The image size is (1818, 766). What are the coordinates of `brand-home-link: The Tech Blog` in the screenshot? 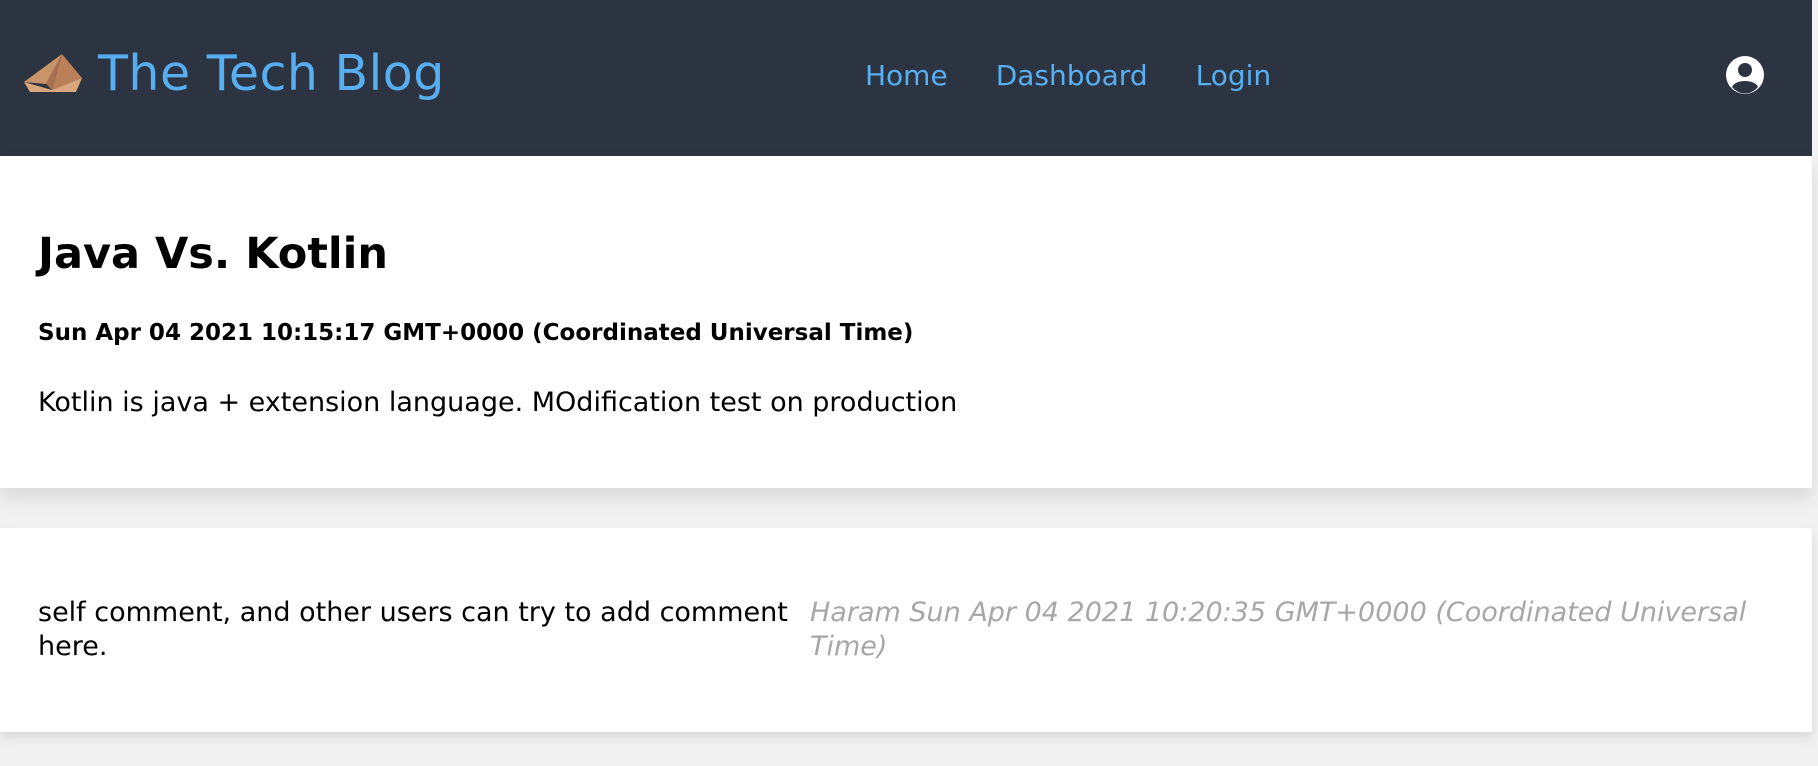 It's located at (233, 74).